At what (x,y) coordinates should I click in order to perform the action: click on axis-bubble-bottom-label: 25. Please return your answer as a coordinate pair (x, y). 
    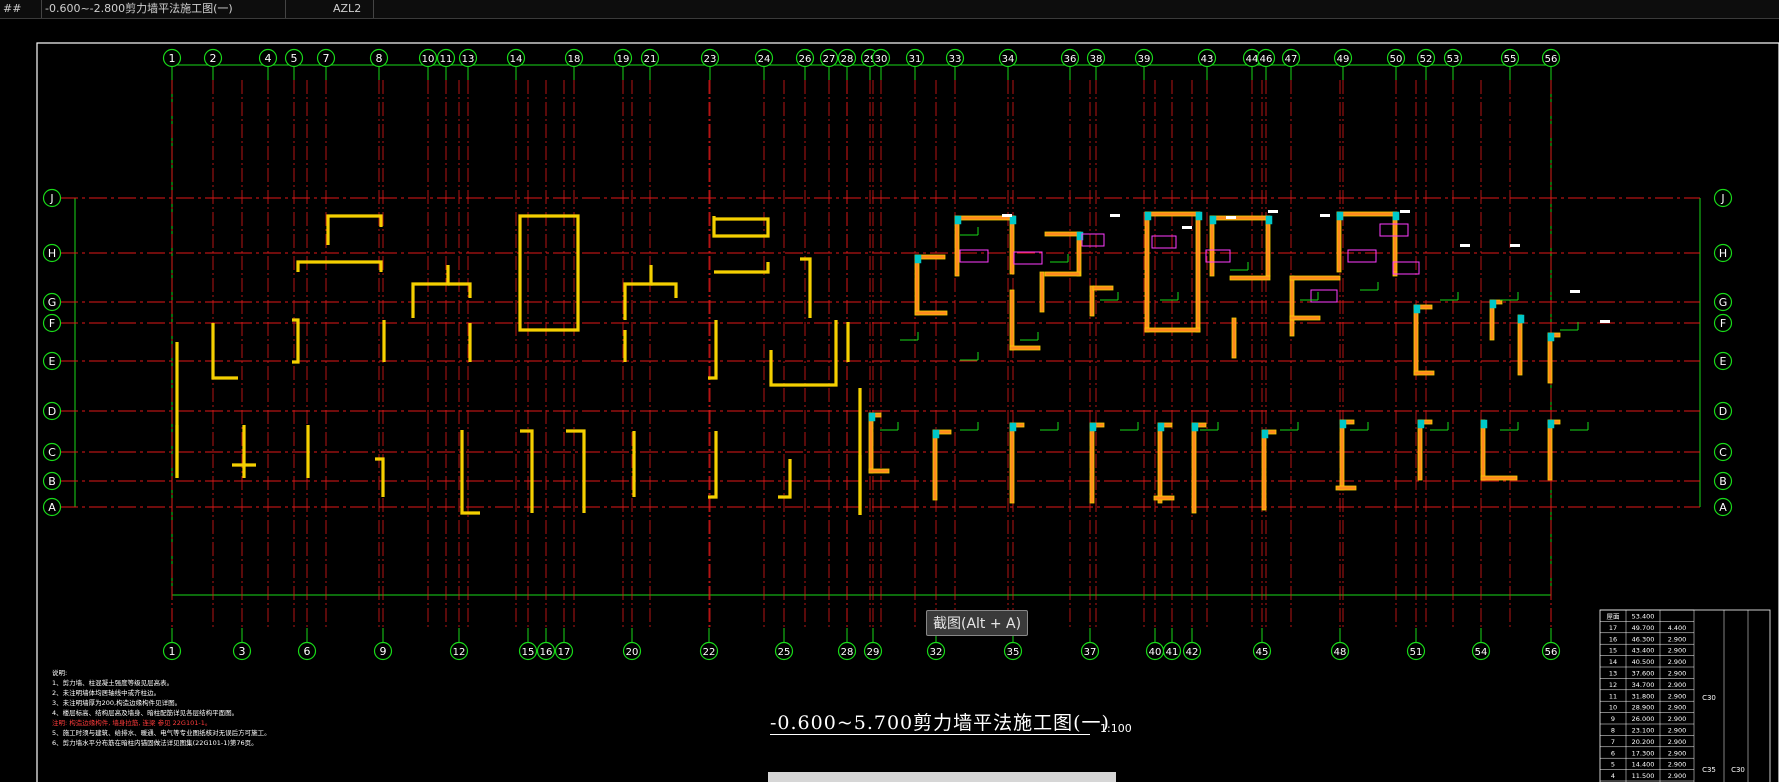
    Looking at the image, I should click on (784, 652).